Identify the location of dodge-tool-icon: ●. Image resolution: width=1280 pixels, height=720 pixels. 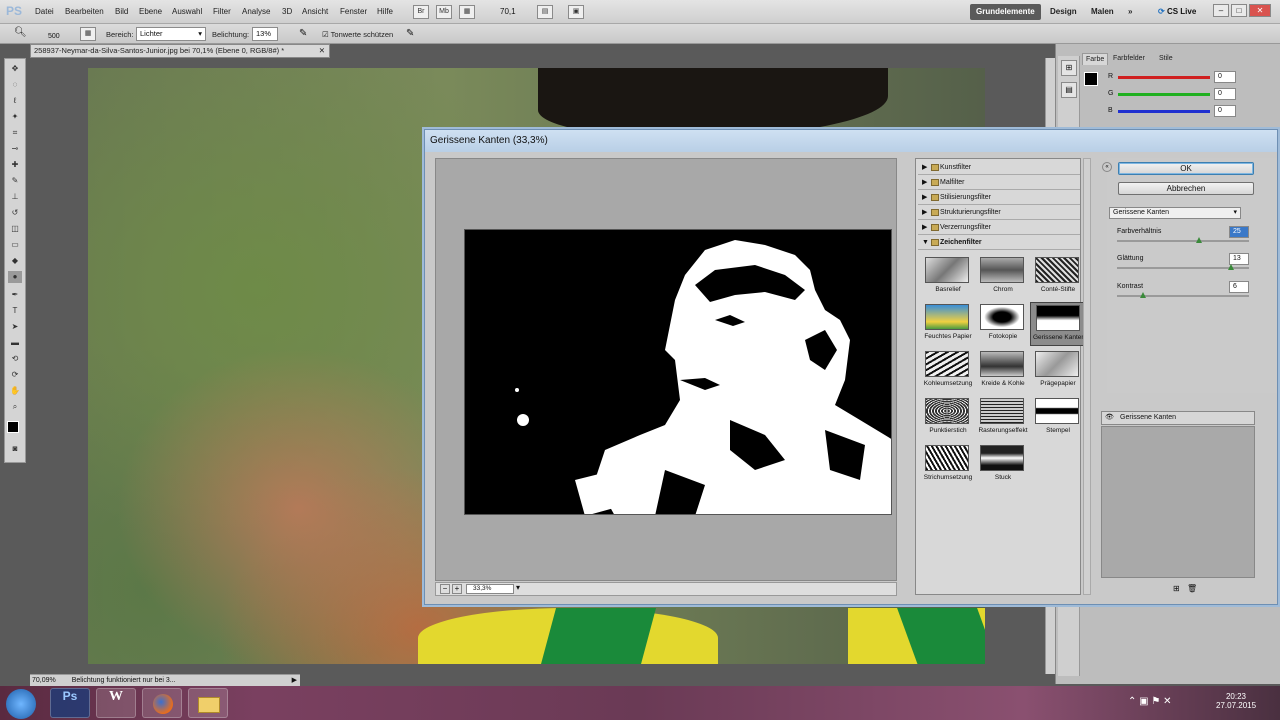
(15, 277).